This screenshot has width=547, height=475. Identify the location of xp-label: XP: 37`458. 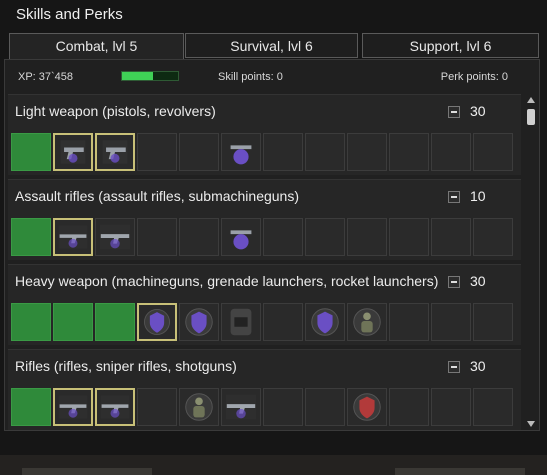
(46, 77).